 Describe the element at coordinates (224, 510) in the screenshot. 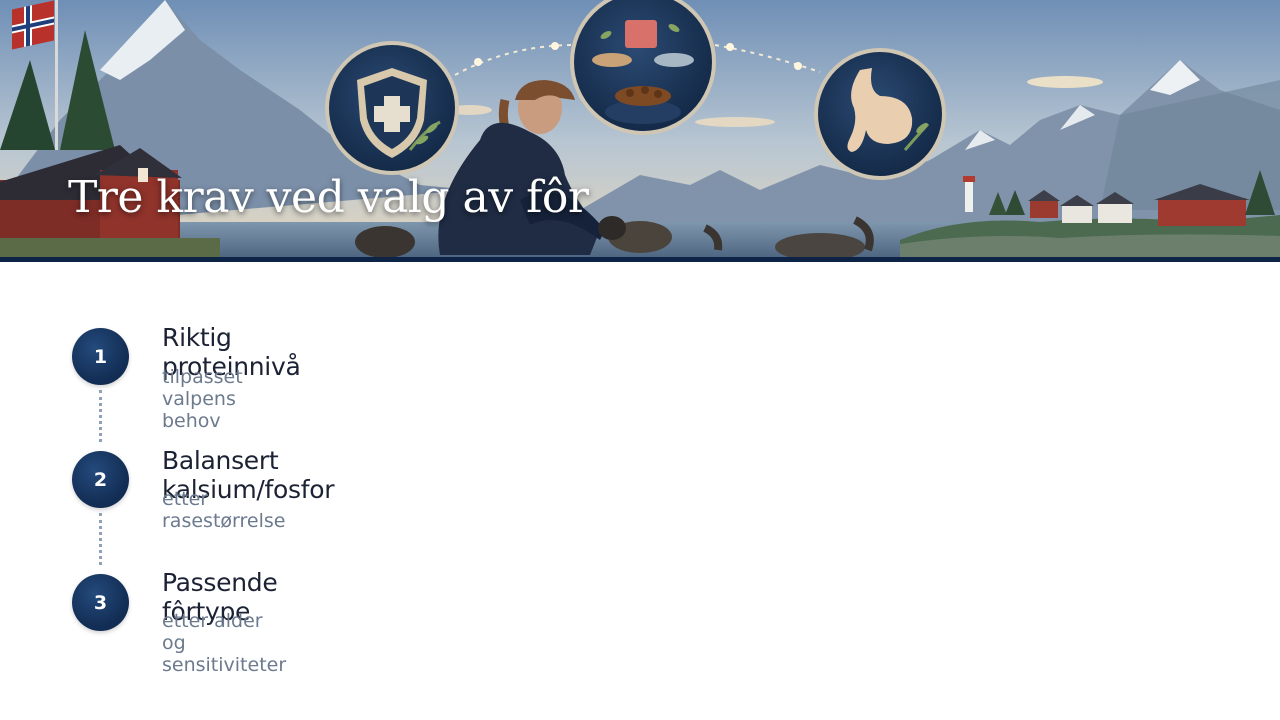

I see `step-subtitle: etter rasestørrelse` at that location.